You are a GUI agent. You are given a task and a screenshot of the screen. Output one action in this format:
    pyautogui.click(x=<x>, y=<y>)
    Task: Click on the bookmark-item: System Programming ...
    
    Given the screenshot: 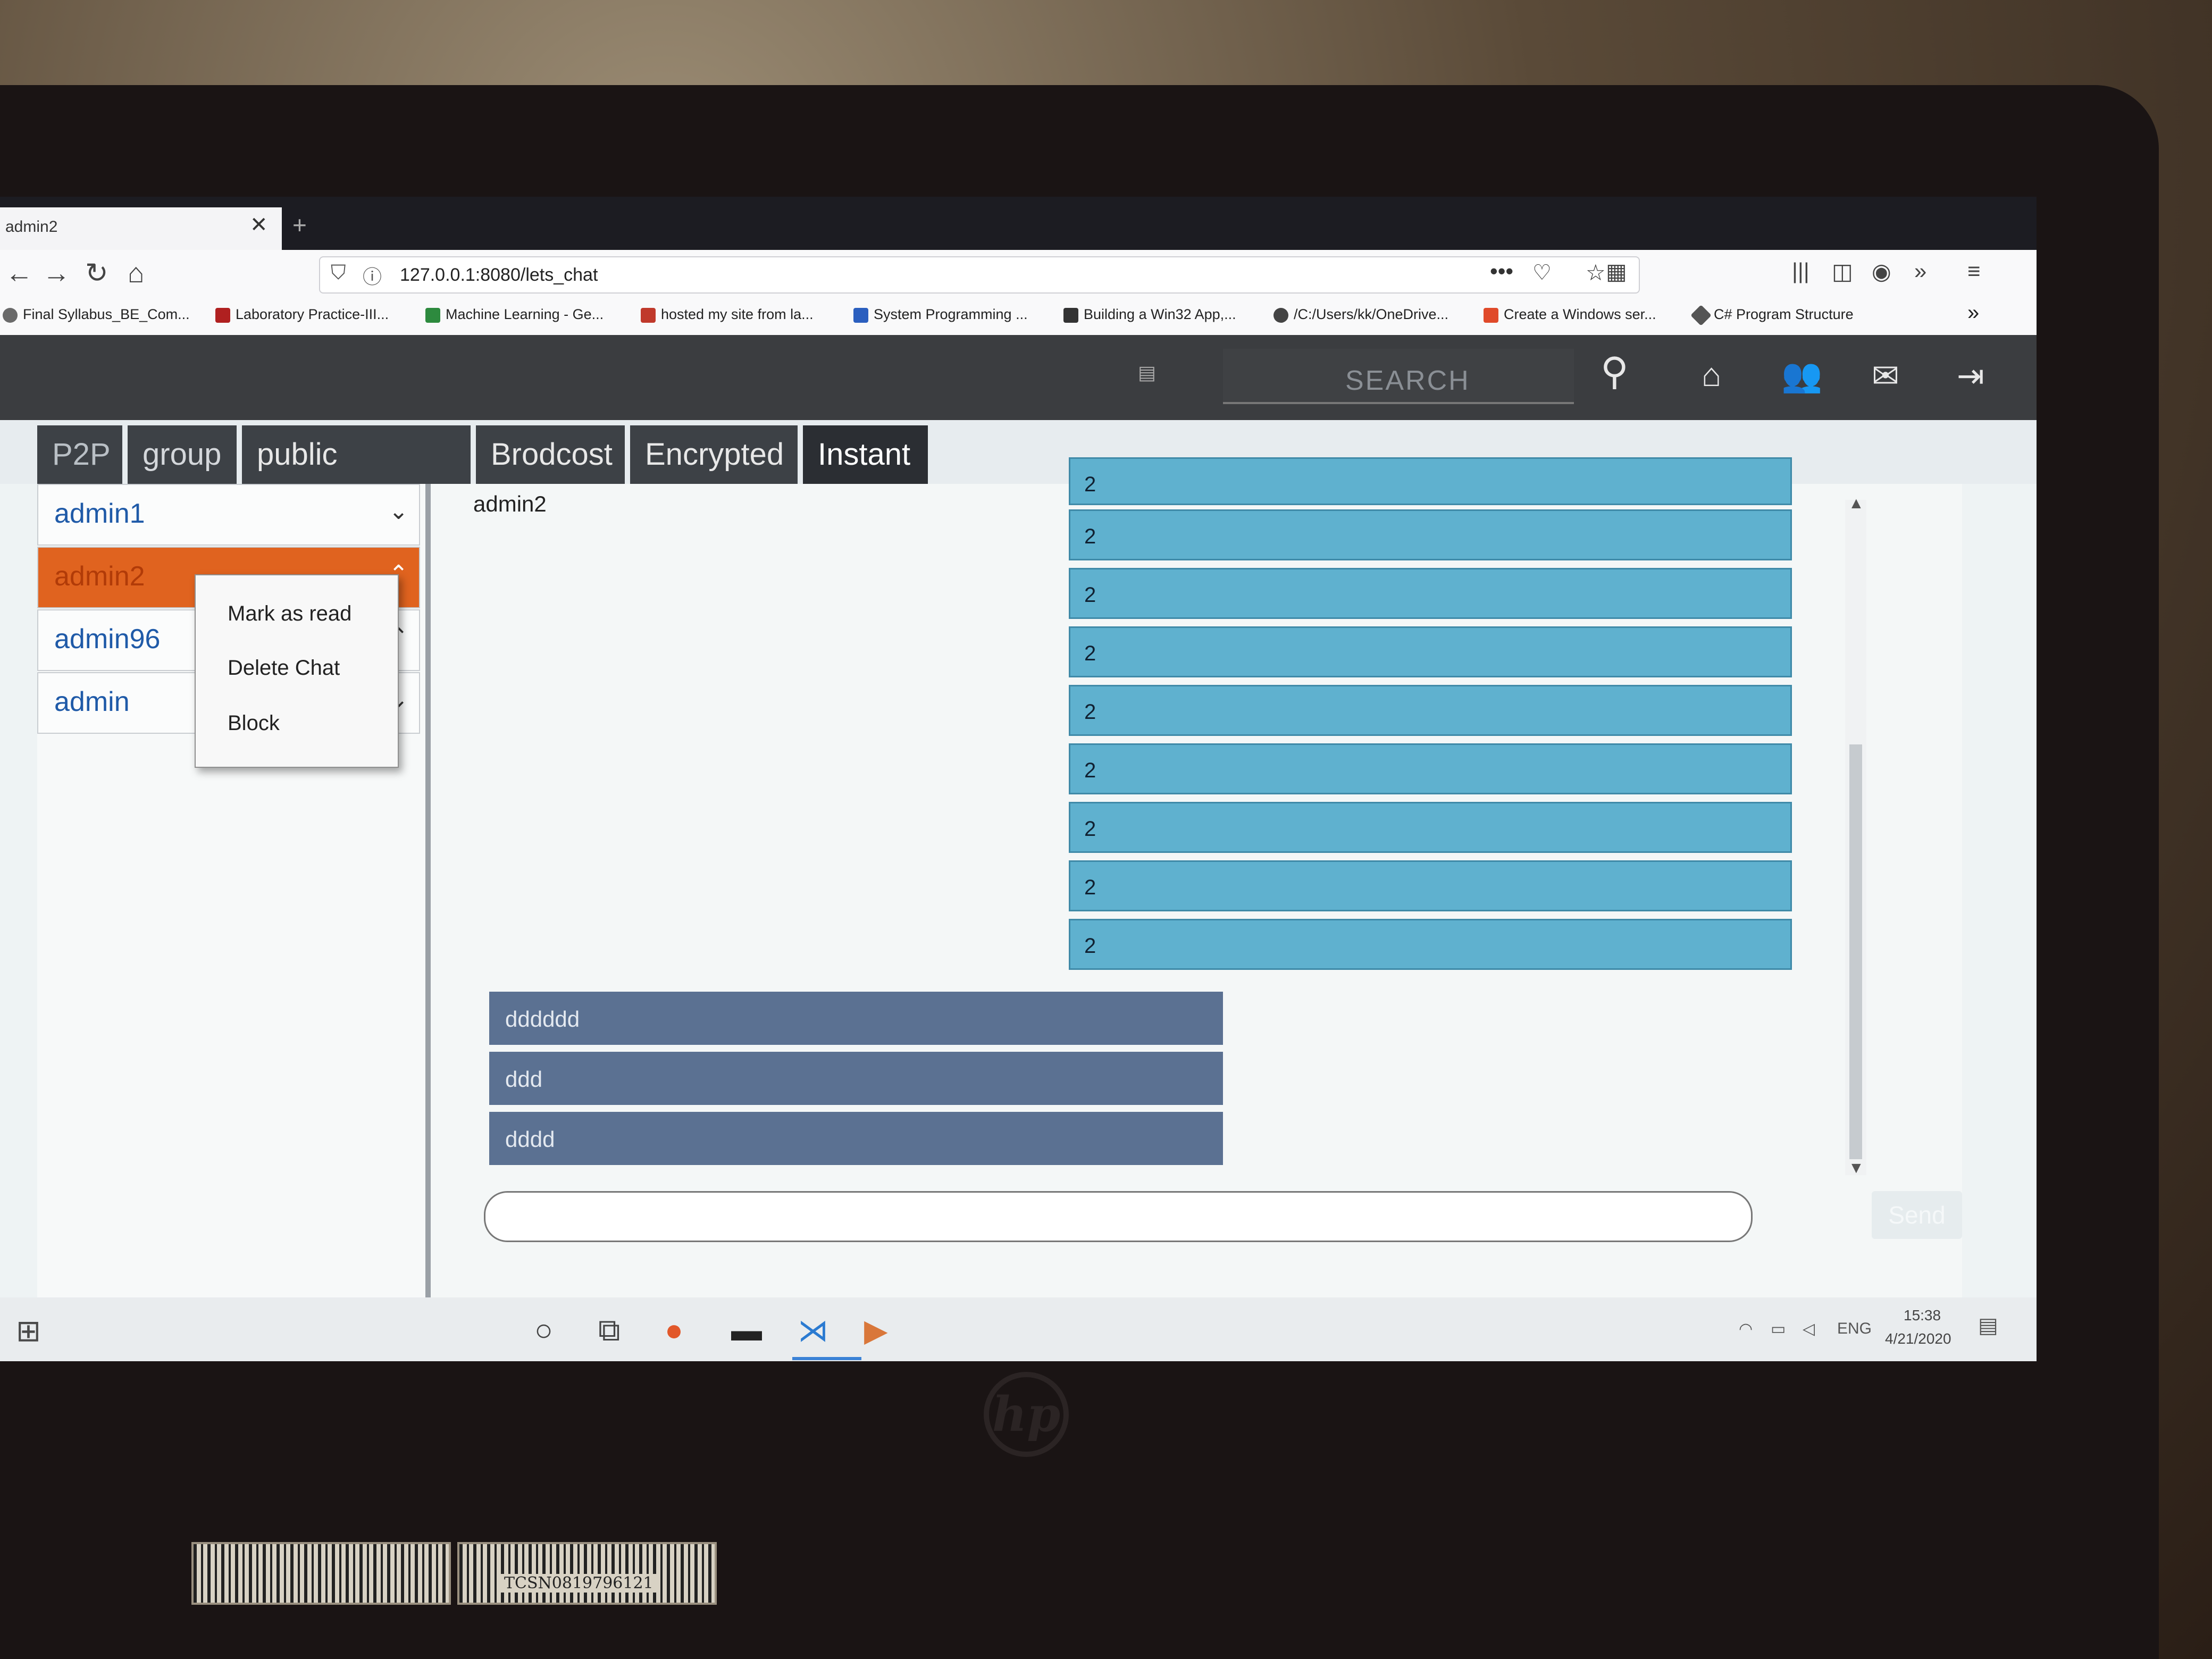 What is the action you would take?
    pyautogui.click(x=940, y=314)
    